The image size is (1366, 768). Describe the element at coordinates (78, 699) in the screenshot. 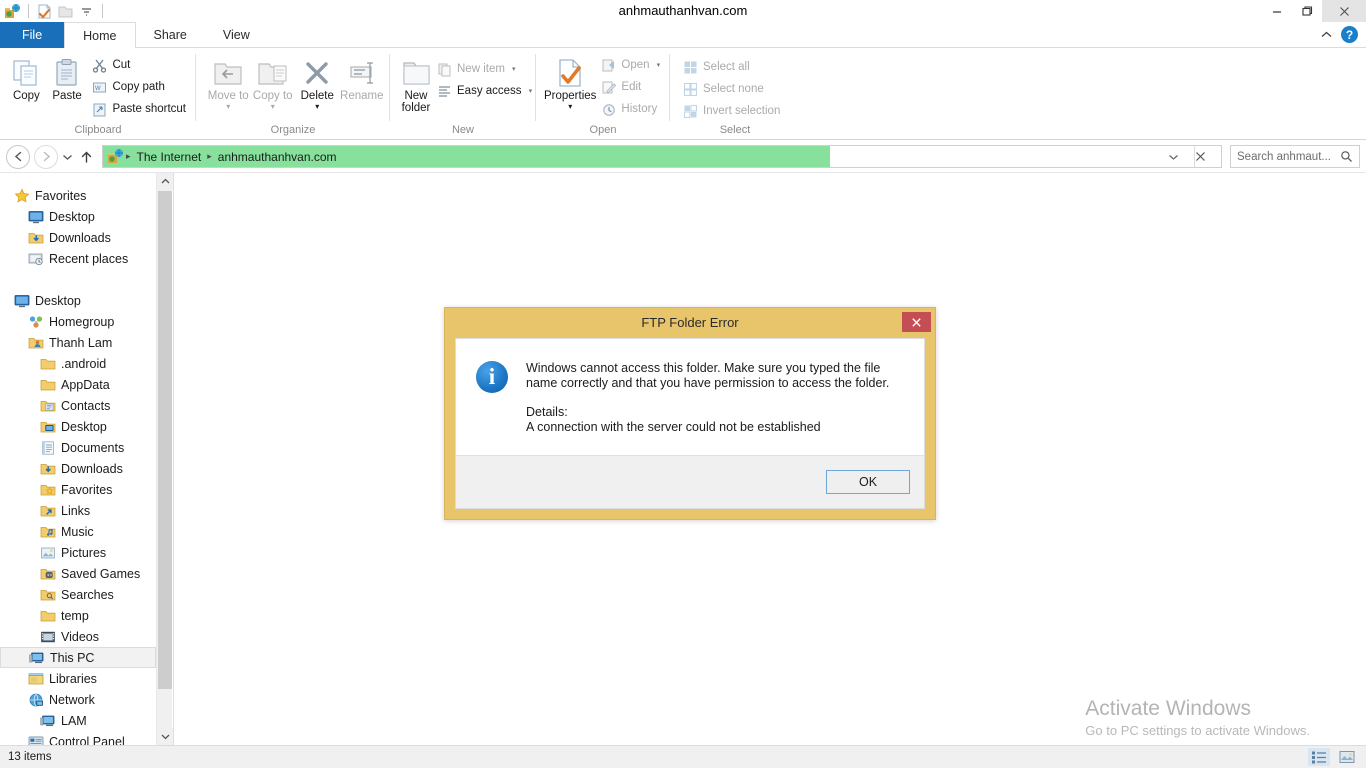

I see `tree-item-network: Network` at that location.